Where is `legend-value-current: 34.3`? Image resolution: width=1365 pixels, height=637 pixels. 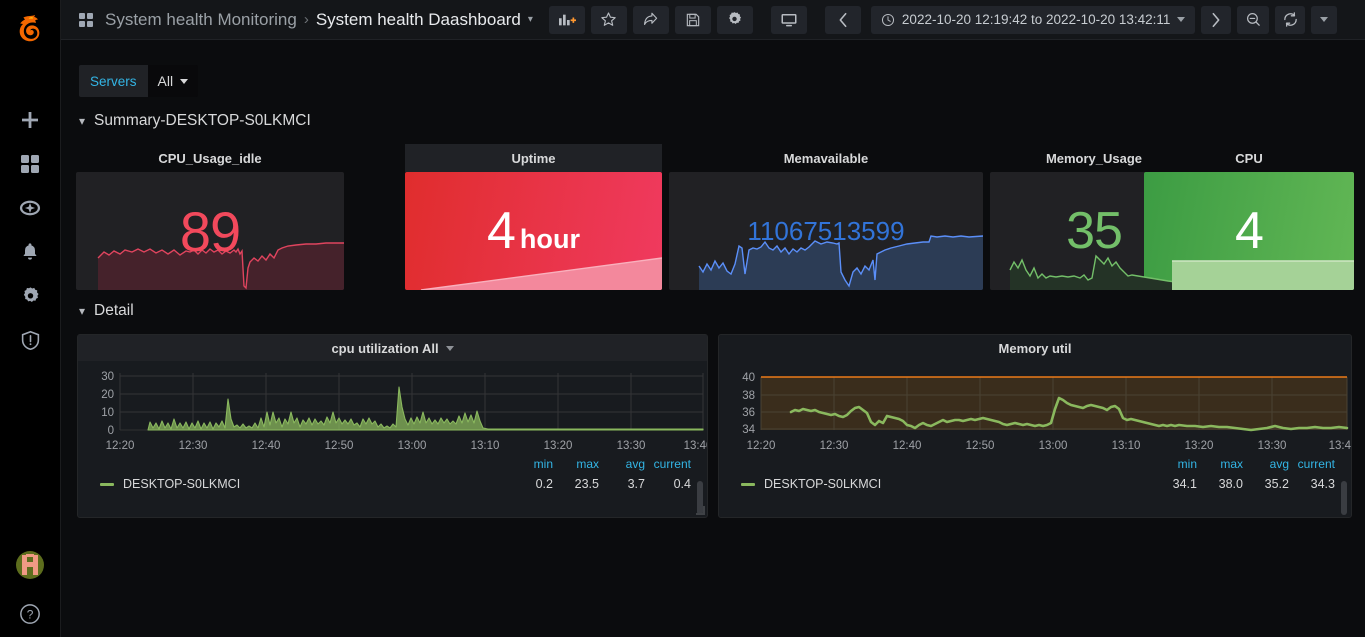 legend-value-current: 34.3 is located at coordinates (1322, 484).